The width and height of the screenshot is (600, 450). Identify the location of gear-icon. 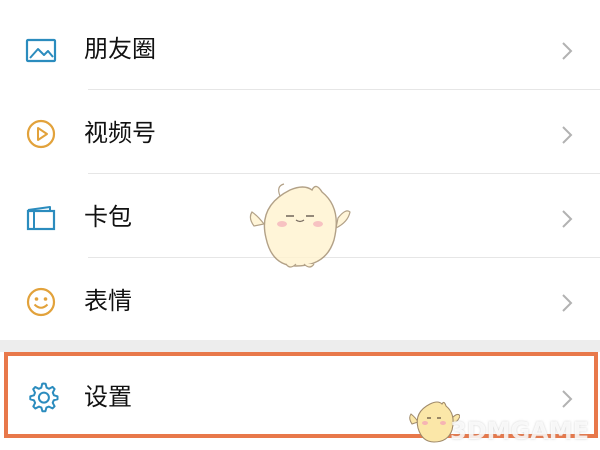
(43, 397).